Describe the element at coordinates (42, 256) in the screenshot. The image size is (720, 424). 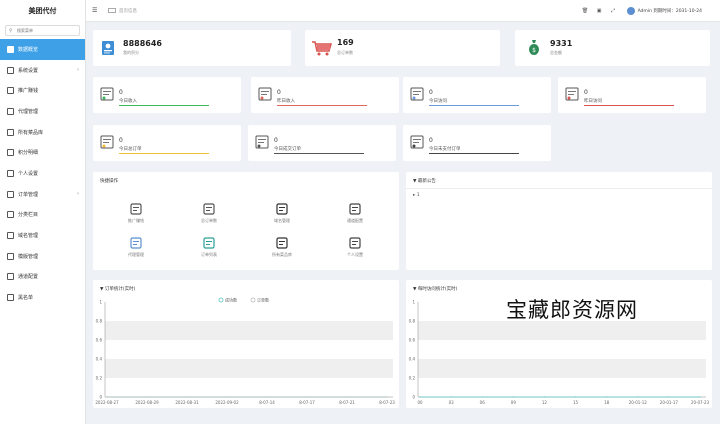
I see `sidebar-item-11: 模版管理` at that location.